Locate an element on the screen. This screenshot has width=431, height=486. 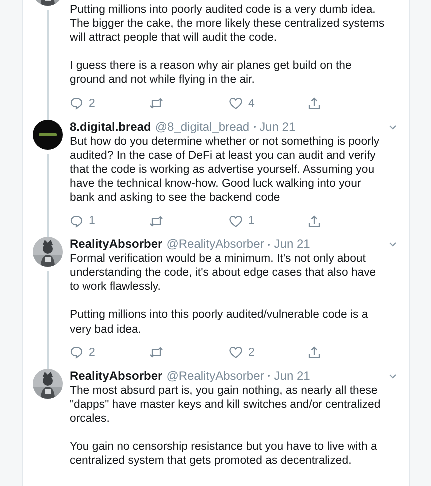
like-count: 1 is located at coordinates (251, 221).